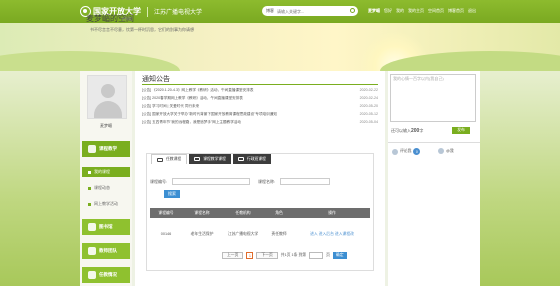  What do you see at coordinates (106, 178) in the screenshot?
I see `sidebar: 麦梦嵋 课程教学 我的课程 课程动态 网上教学活动 图书馆 教师团队 任教情况` at bounding box center [106, 178].